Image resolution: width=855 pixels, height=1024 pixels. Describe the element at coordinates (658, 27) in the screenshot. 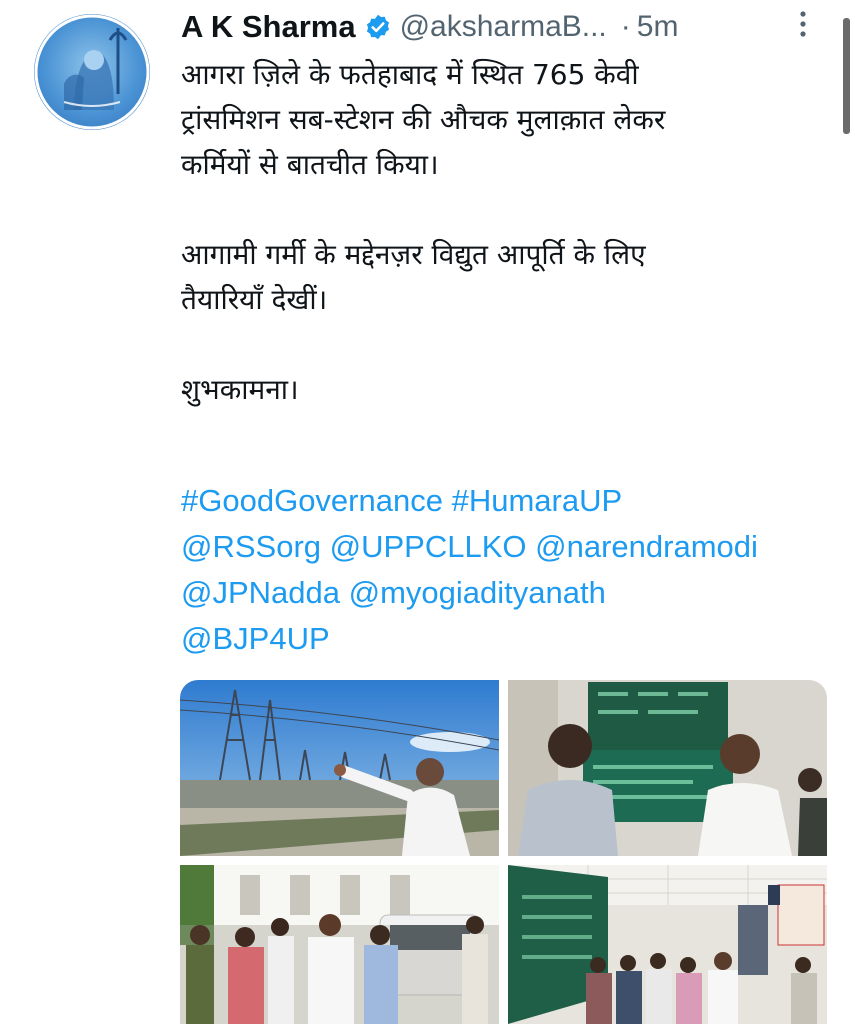

I see `timestamp: 5m` at that location.